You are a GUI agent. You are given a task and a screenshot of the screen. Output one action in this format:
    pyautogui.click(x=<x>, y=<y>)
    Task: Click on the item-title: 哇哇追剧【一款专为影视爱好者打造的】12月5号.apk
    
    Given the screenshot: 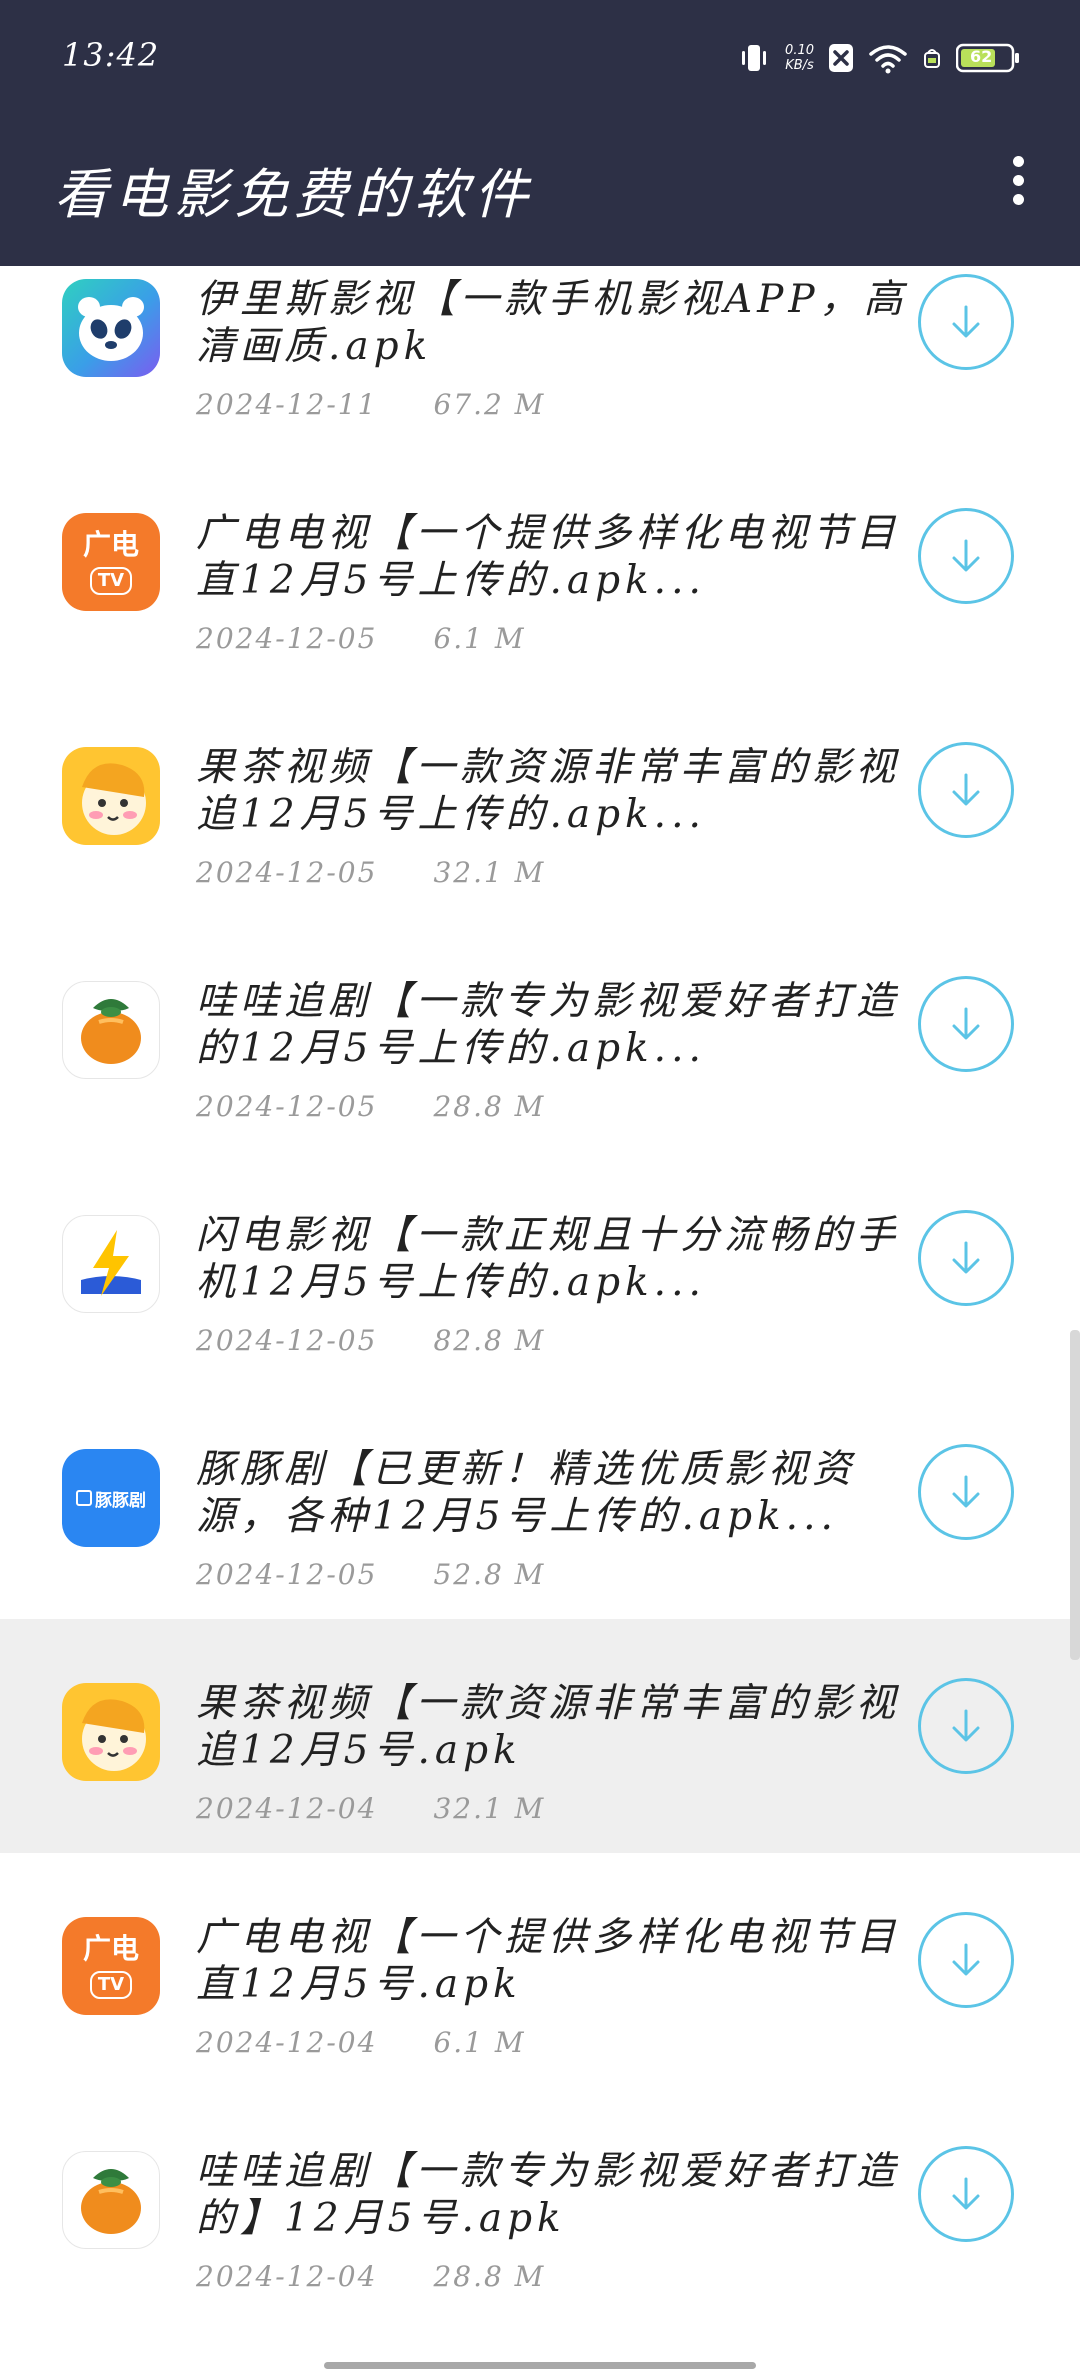 What is the action you would take?
    pyautogui.click(x=548, y=2195)
    